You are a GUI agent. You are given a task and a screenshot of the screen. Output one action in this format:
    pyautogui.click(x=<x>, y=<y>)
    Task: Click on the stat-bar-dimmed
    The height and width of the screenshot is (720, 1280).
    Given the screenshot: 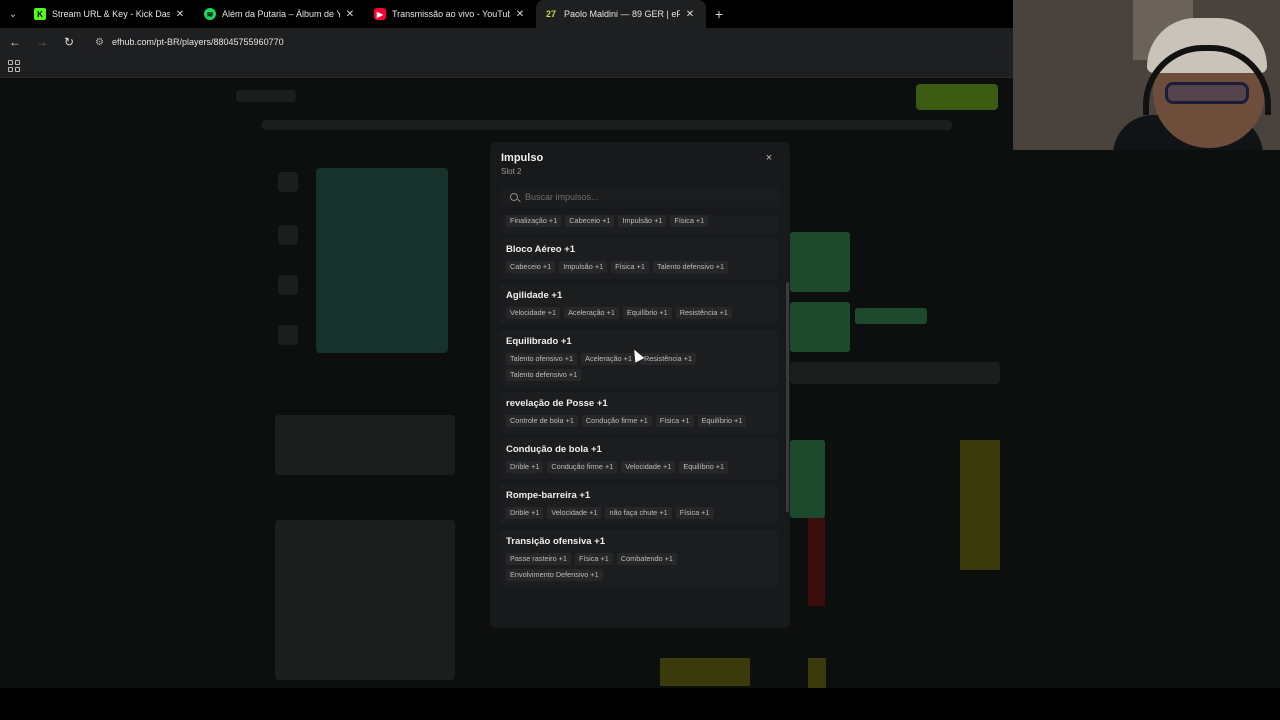 What is the action you would take?
    pyautogui.click(x=891, y=316)
    